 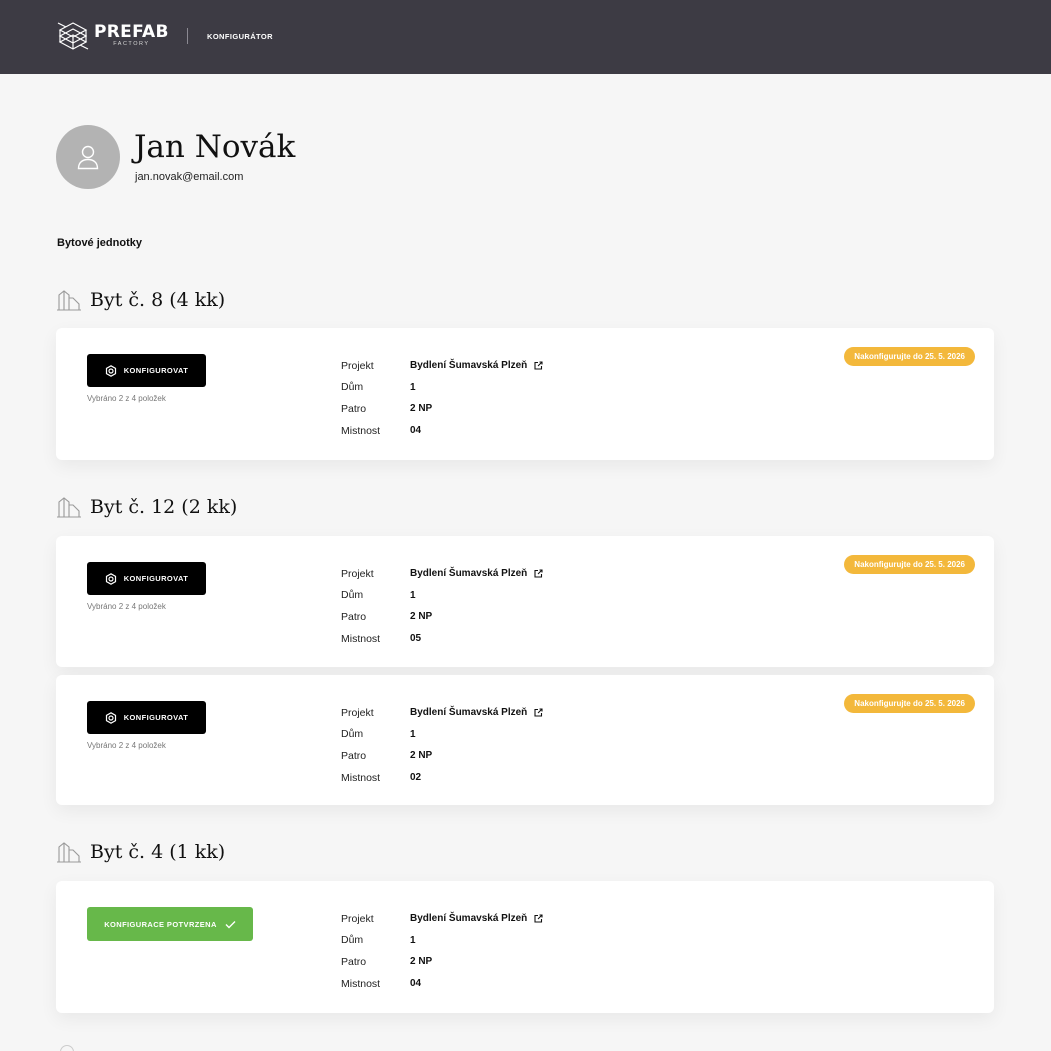 What do you see at coordinates (240, 36) in the screenshot?
I see `nav-configurator: KONFIGURÁTOR` at bounding box center [240, 36].